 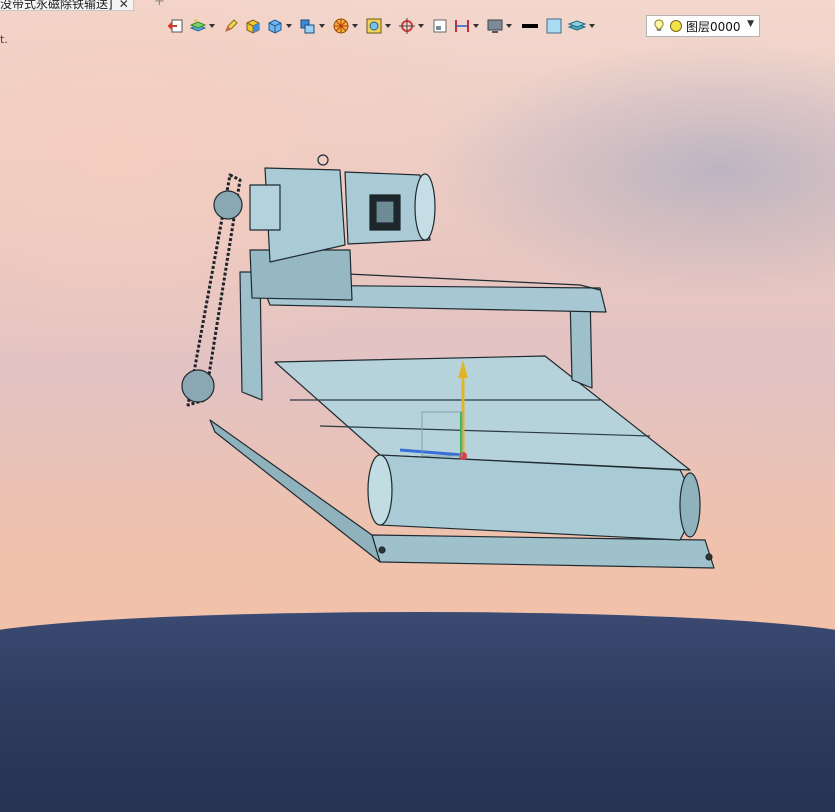 I want to click on bottom-frame, so click(x=543, y=551).